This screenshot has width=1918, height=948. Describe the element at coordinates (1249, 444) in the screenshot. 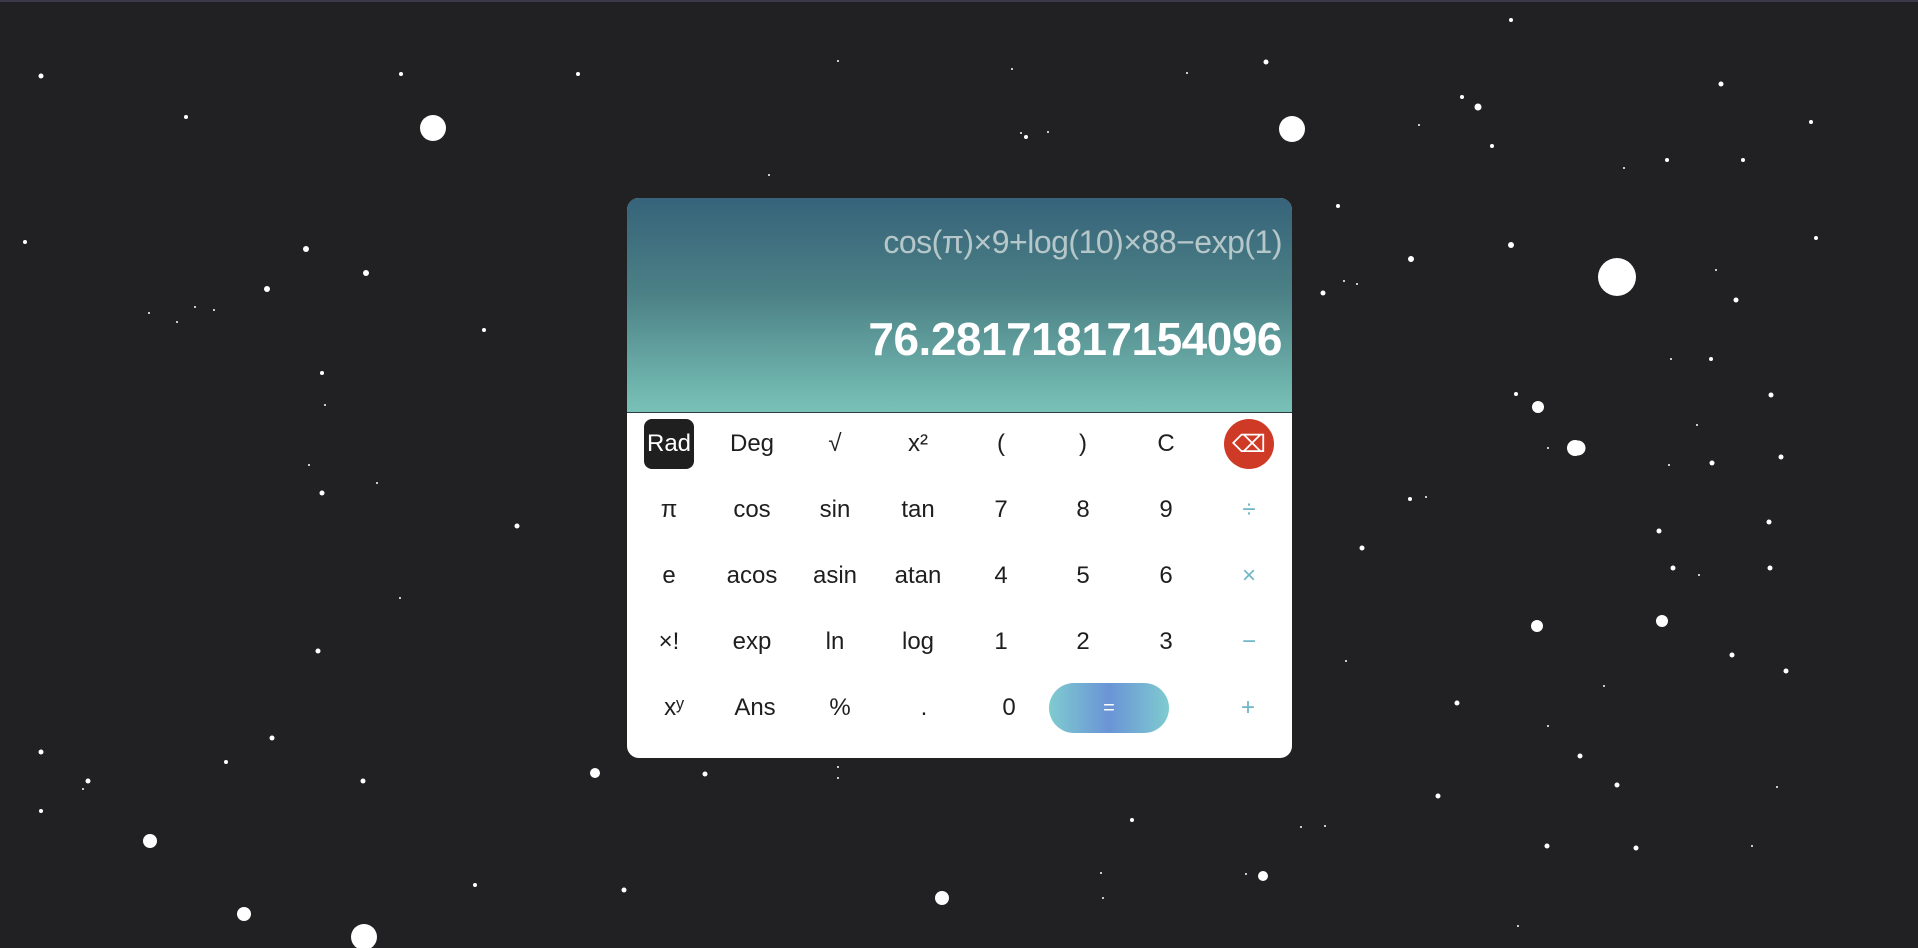

I see `backspace-button: ⌫` at that location.